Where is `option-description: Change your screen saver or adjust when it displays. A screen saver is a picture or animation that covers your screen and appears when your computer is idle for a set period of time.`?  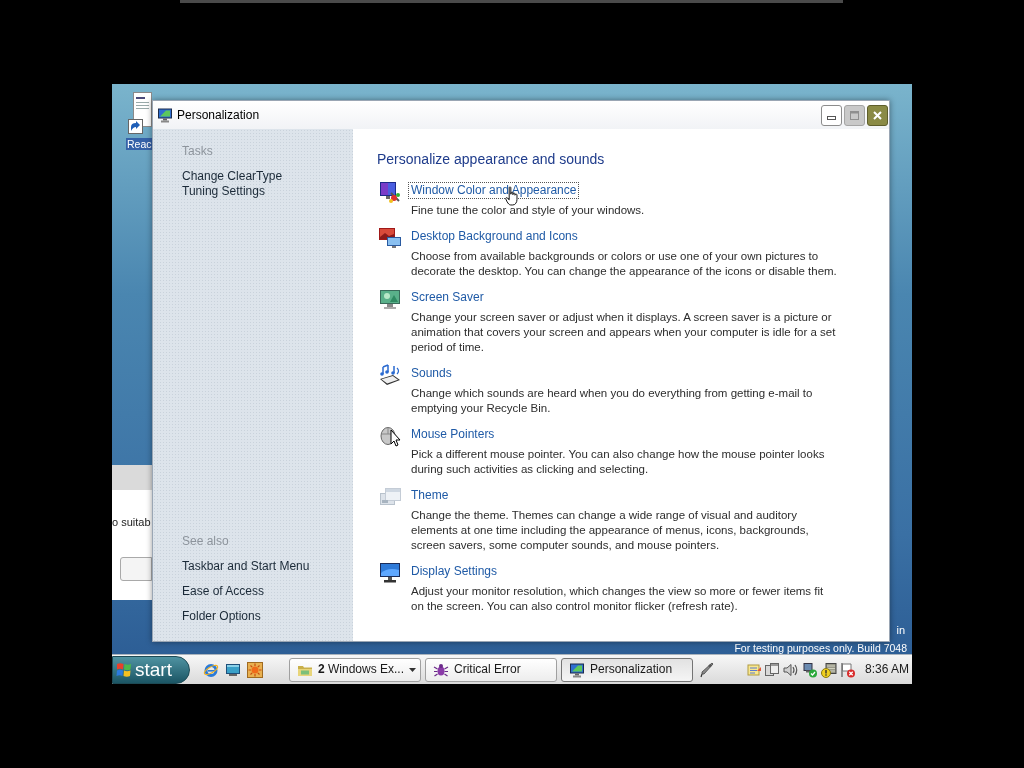 option-description: Change your screen saver or adjust when it displays. A screen saver is a picture or animation that covers your screen and appears when your computer is idle for a set period of time. is located at coordinates (624, 332).